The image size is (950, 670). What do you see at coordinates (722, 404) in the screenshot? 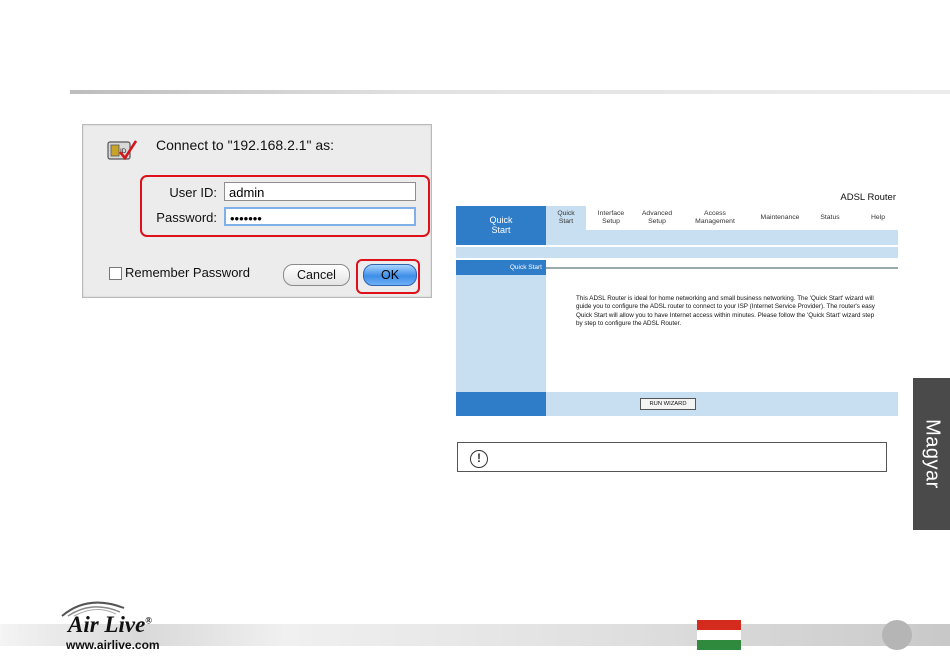
I see `footer-right` at bounding box center [722, 404].